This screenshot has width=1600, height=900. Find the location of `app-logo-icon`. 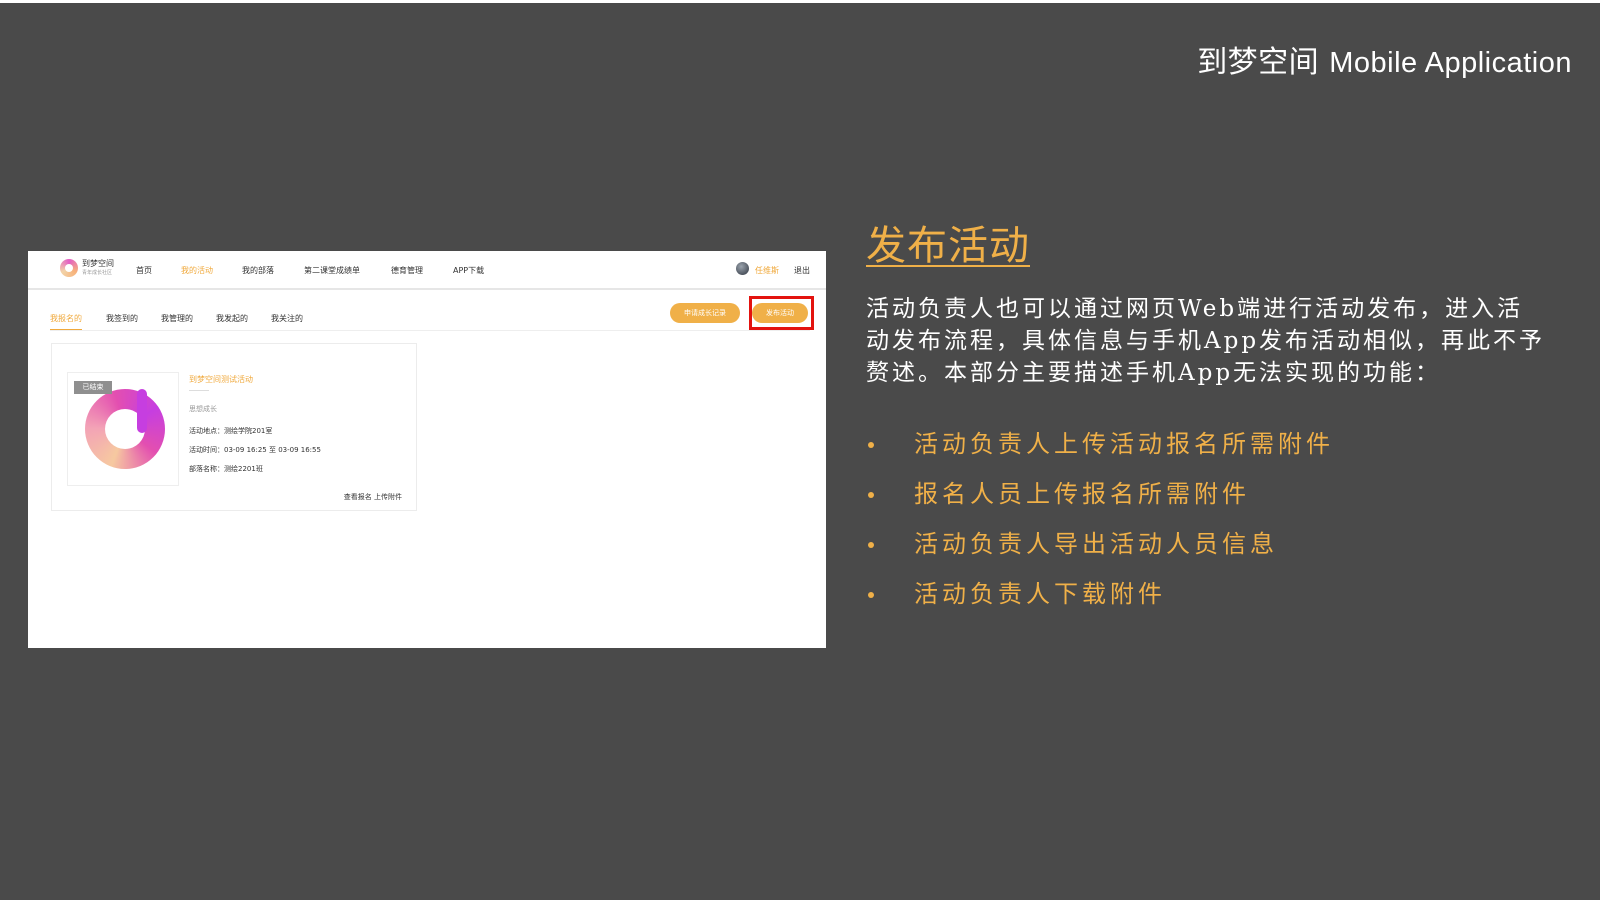

app-logo-icon is located at coordinates (69, 268).